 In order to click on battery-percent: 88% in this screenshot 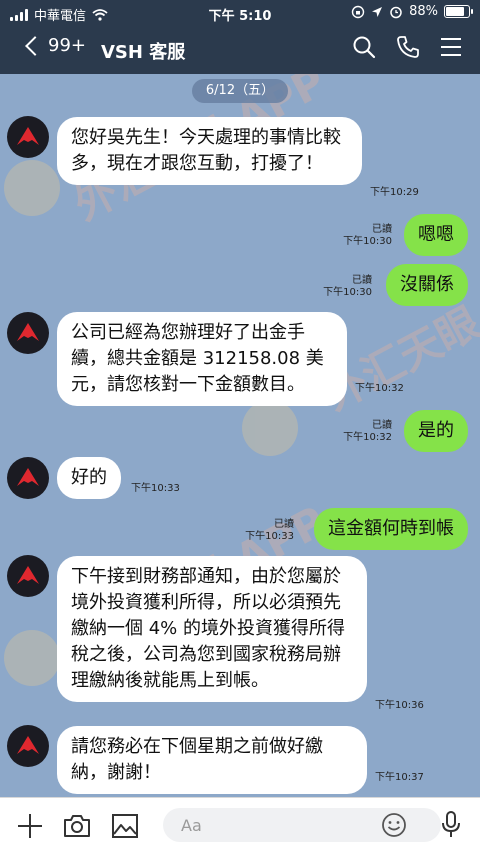, I will do `click(423, 11)`.